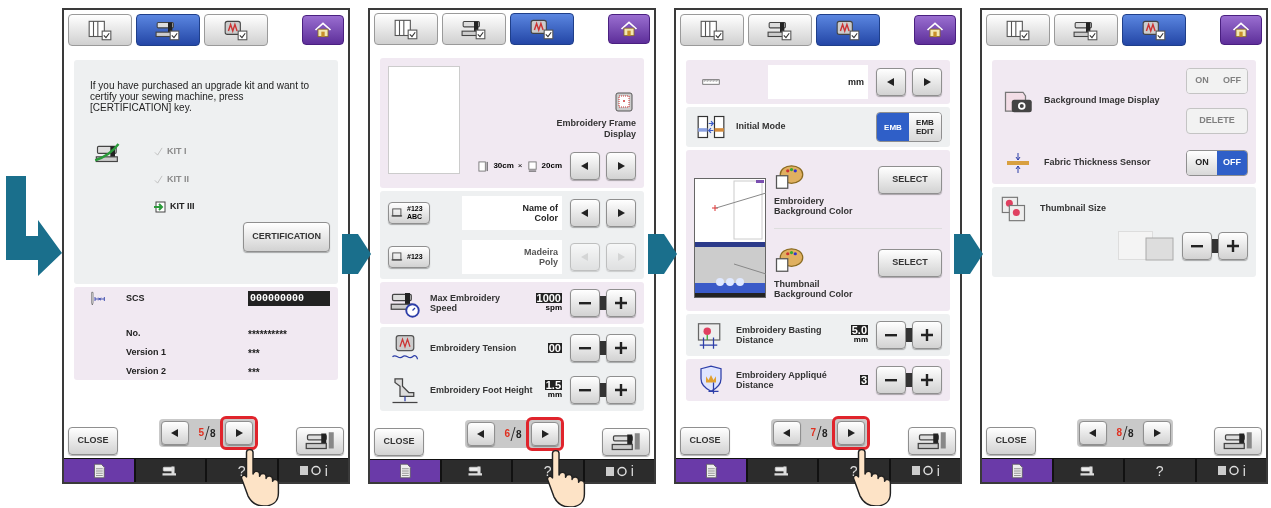 This screenshot has width=1271, height=508. Describe the element at coordinates (1232, 163) in the screenshot. I see `toggle-option: OFF` at that location.